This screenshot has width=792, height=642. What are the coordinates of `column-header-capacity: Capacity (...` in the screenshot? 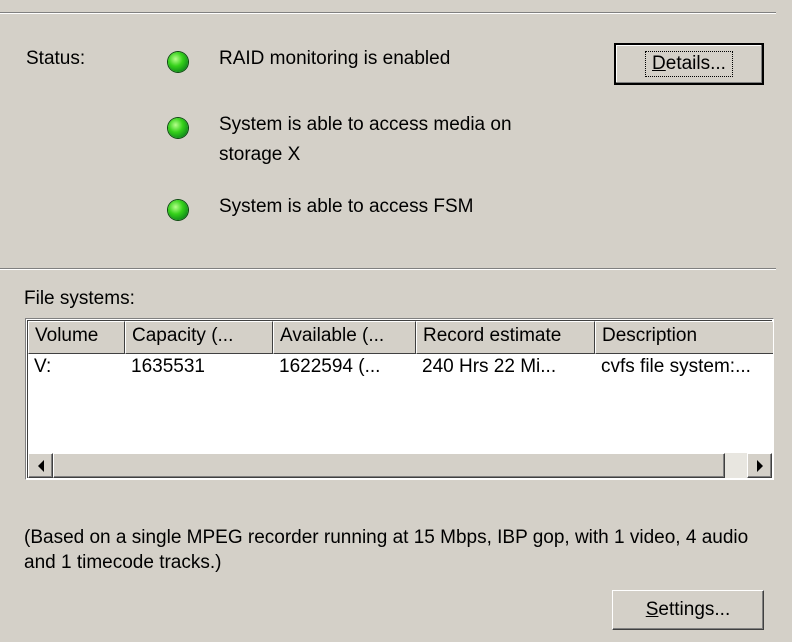 It's located at (199, 337).